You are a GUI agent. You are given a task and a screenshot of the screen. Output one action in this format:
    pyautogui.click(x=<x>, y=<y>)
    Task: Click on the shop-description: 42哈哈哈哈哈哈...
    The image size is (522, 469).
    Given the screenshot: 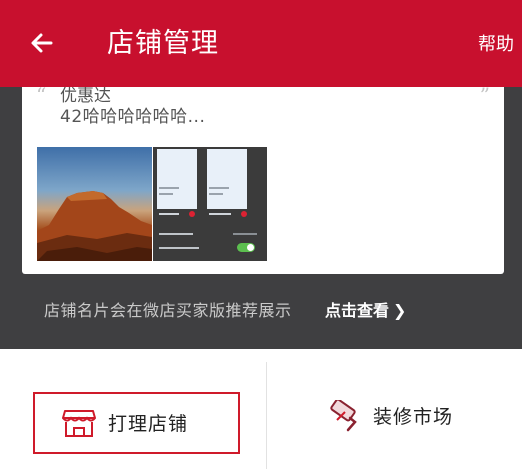 What is the action you would take?
    pyautogui.click(x=133, y=117)
    